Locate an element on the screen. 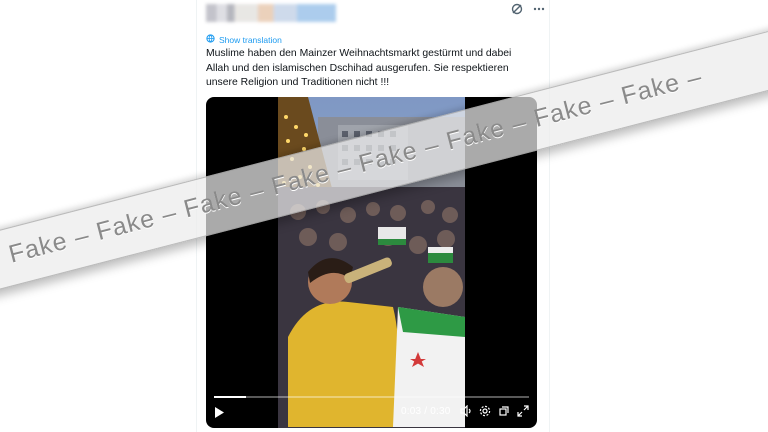 This screenshot has width=768, height=432. blurred-author is located at coordinates (271, 13).